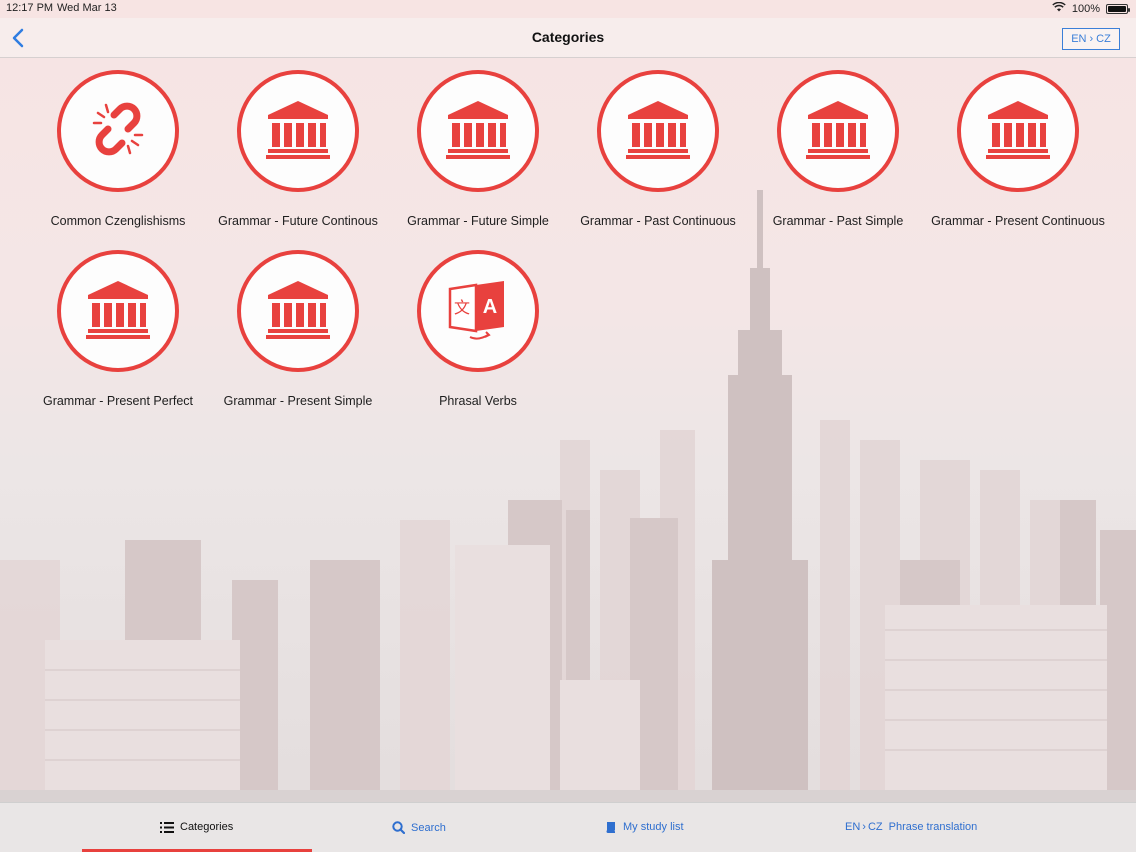  I want to click on phrase-language-to: CZ, so click(875, 827).